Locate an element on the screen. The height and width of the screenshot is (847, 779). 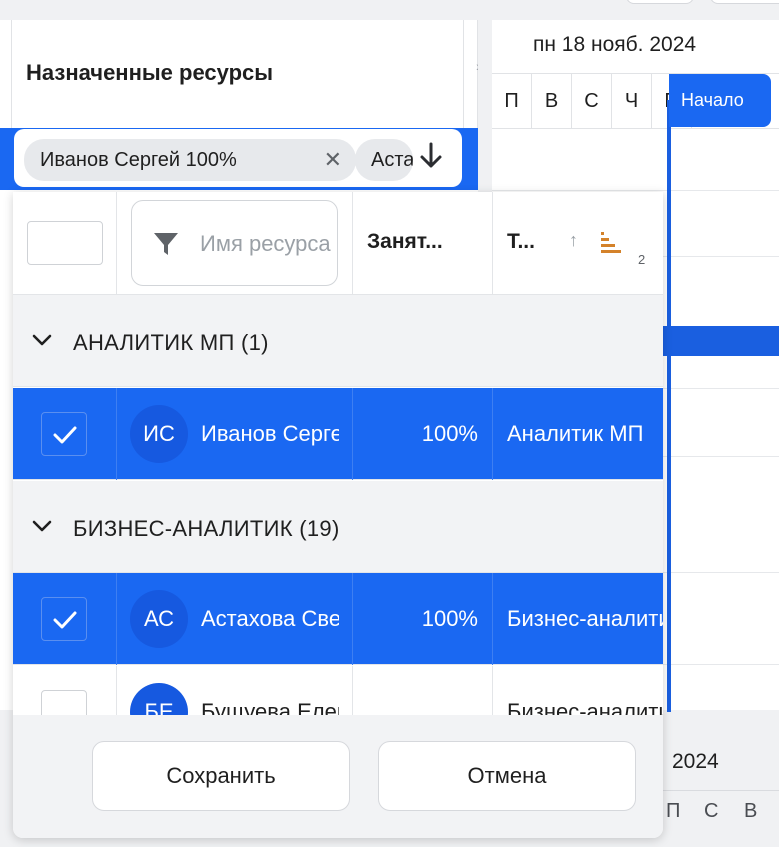
resource-name: Иванов Сергей is located at coordinates (270, 433).